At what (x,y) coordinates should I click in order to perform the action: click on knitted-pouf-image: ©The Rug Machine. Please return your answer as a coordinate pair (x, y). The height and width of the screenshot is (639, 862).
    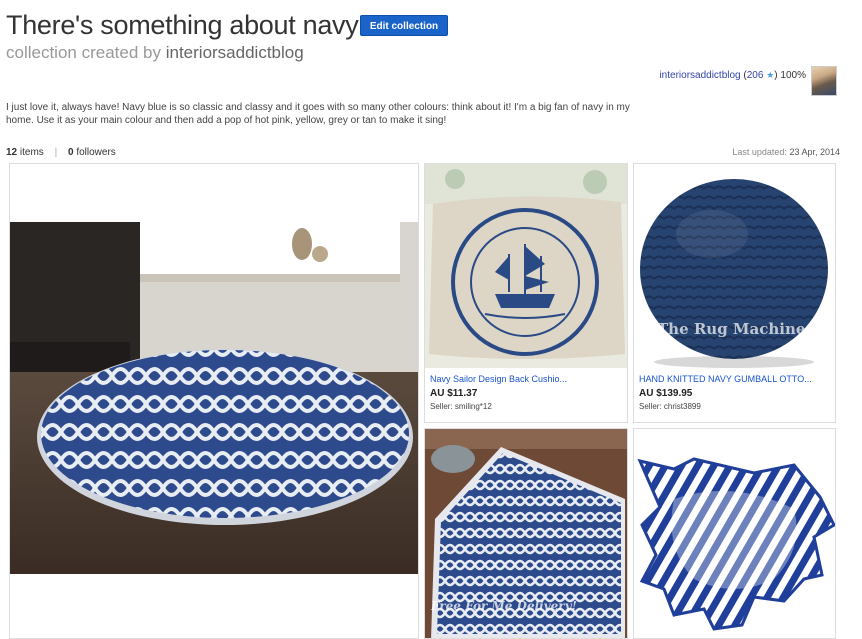
    Looking at the image, I should click on (734, 266).